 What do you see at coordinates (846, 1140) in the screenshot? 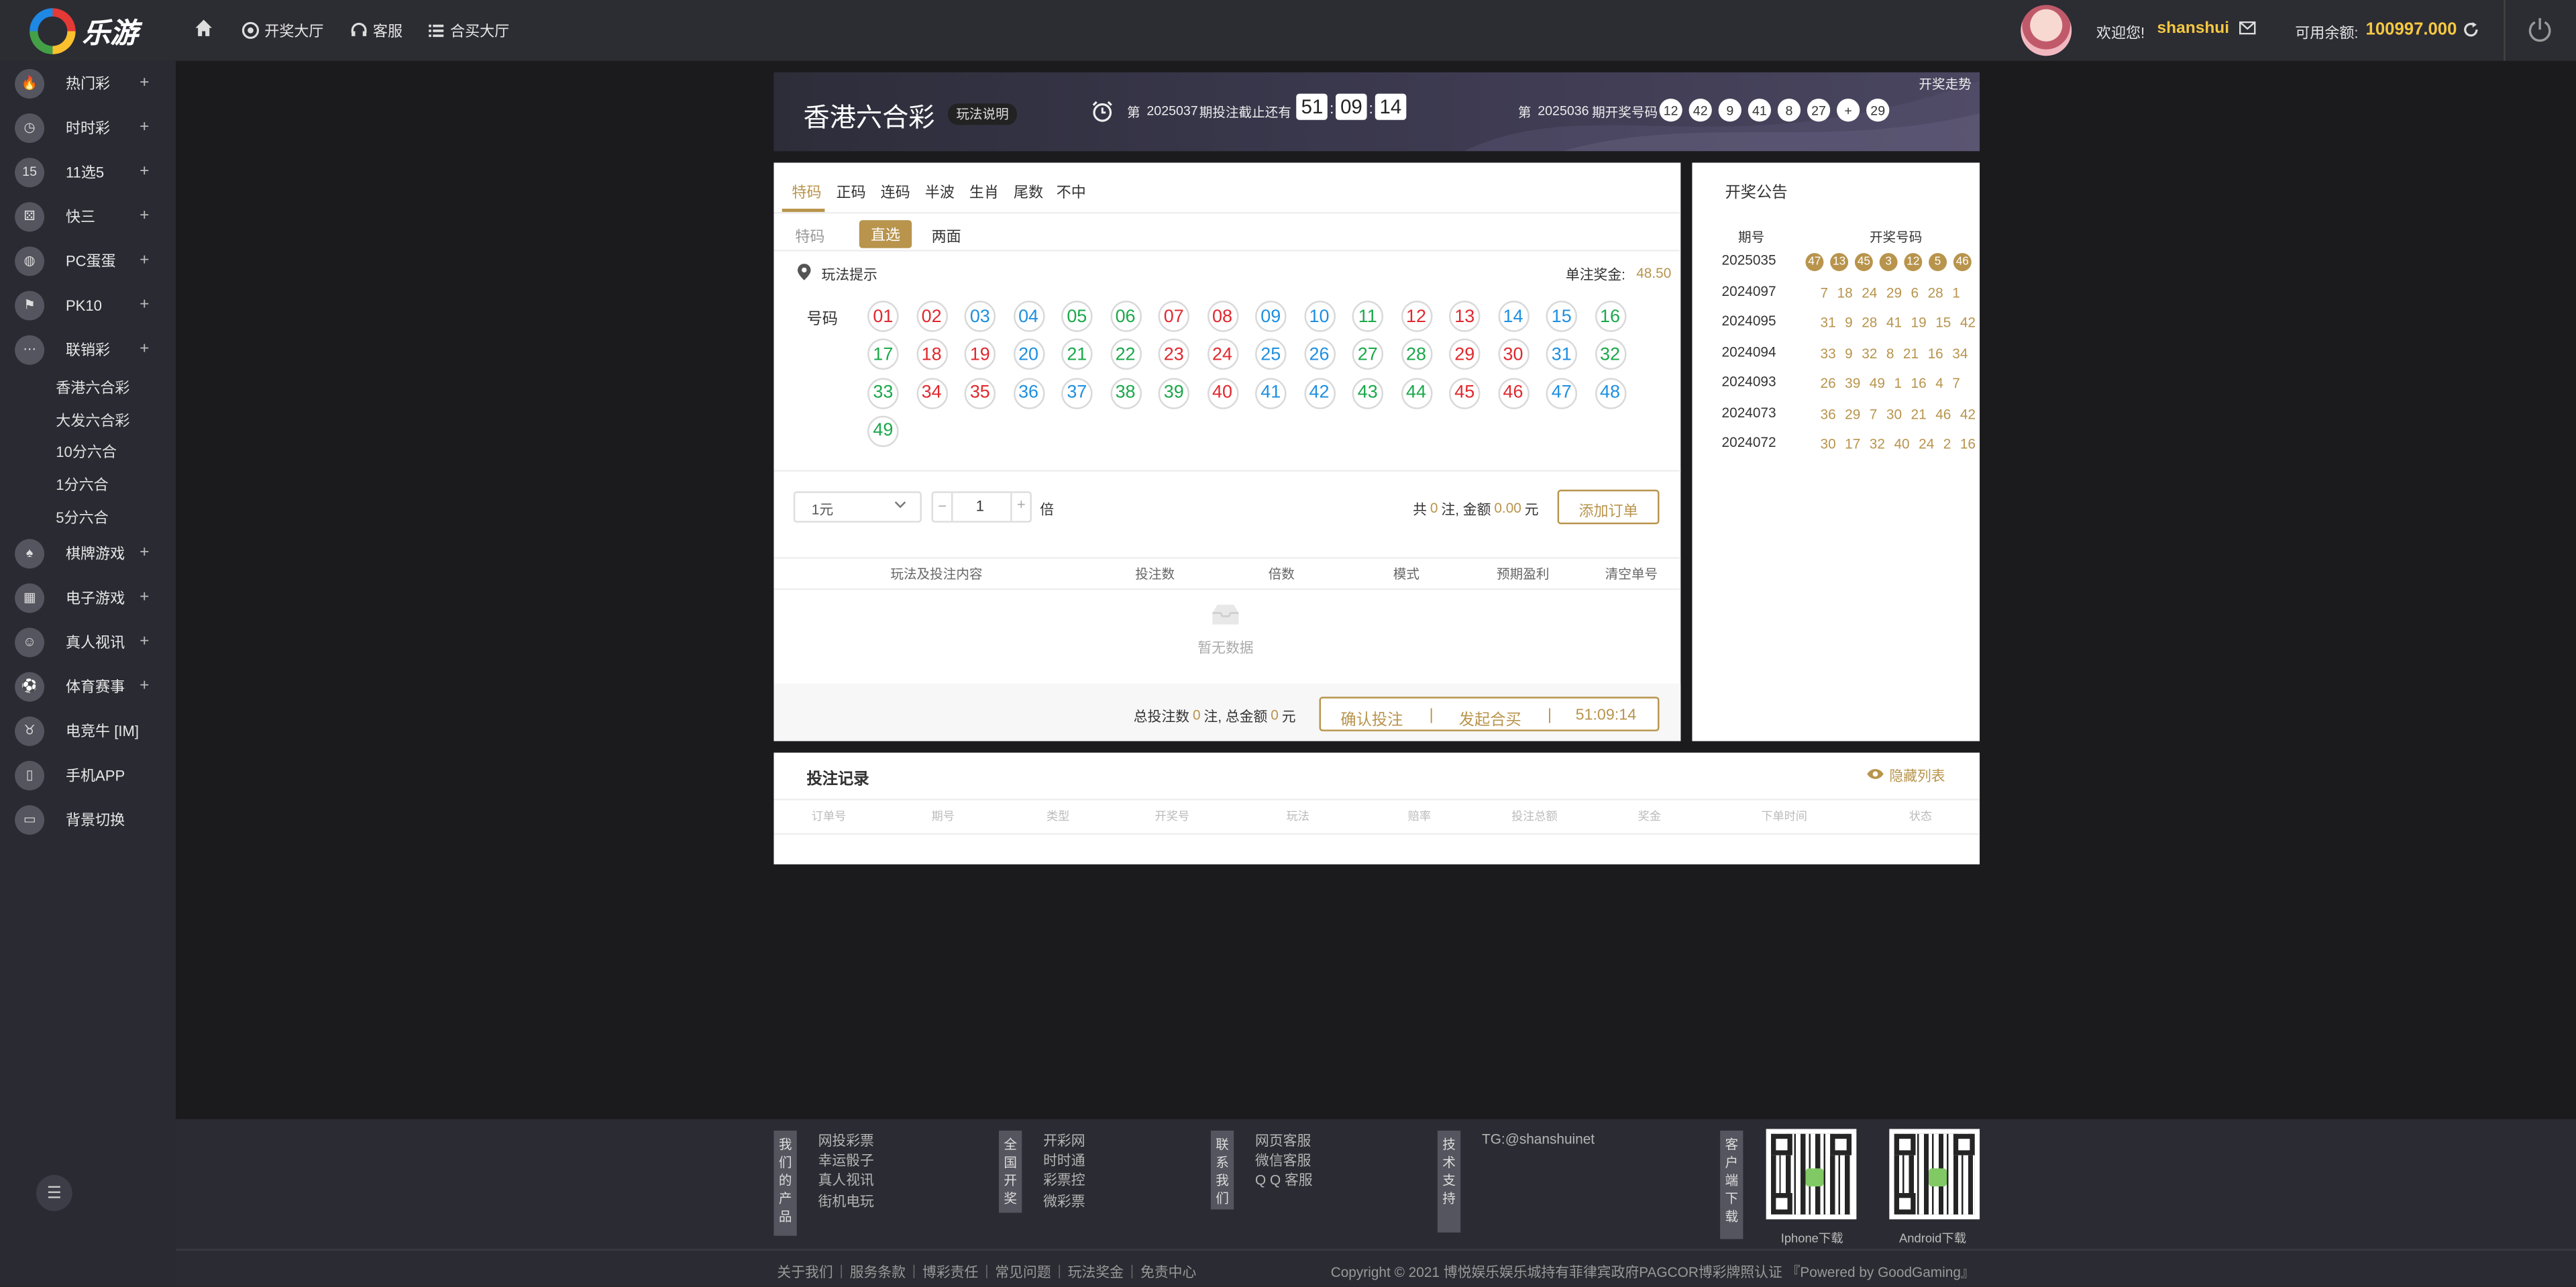
I see `footer-link: 网投彩票` at bounding box center [846, 1140].